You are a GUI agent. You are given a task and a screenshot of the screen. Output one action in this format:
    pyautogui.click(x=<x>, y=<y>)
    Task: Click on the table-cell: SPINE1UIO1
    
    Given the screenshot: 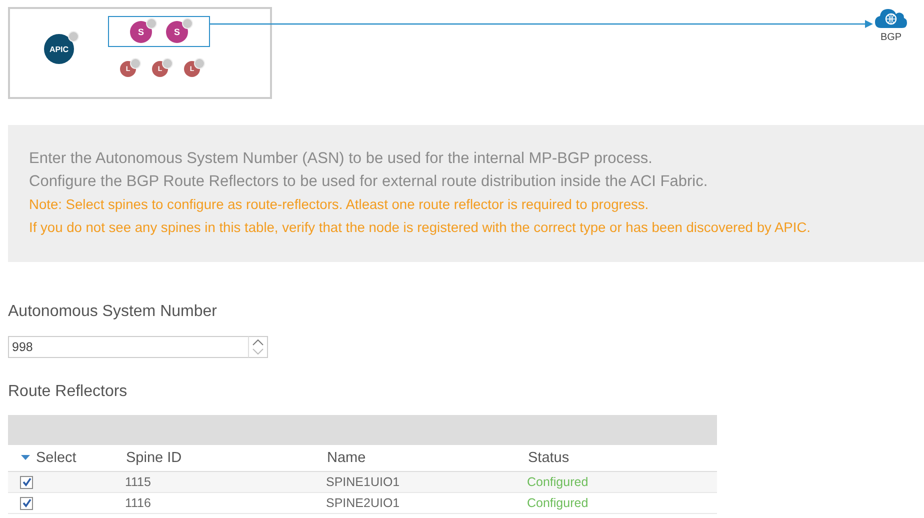 What is the action you would take?
    pyautogui.click(x=363, y=482)
    